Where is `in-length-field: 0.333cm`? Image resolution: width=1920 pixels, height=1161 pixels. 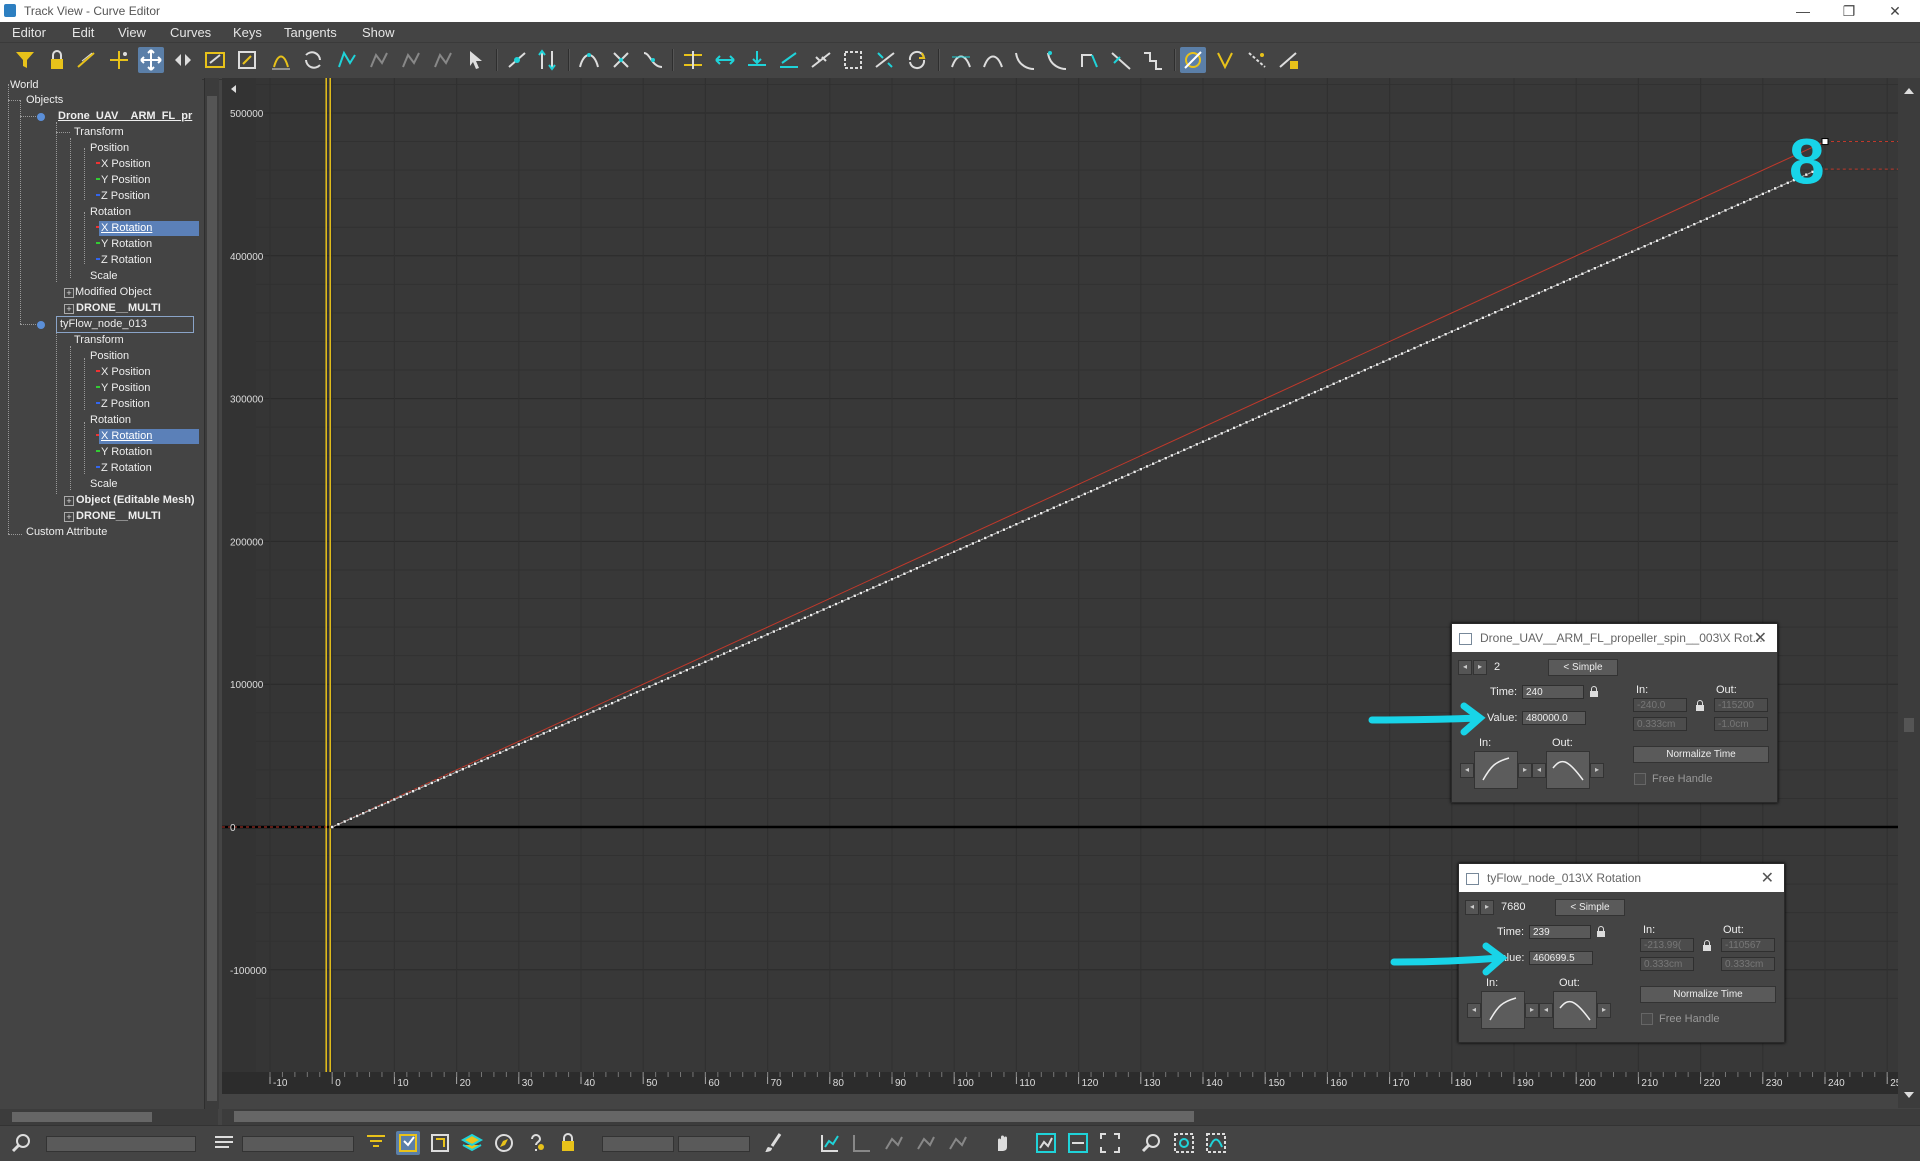 in-length-field: 0.333cm is located at coordinates (1667, 964).